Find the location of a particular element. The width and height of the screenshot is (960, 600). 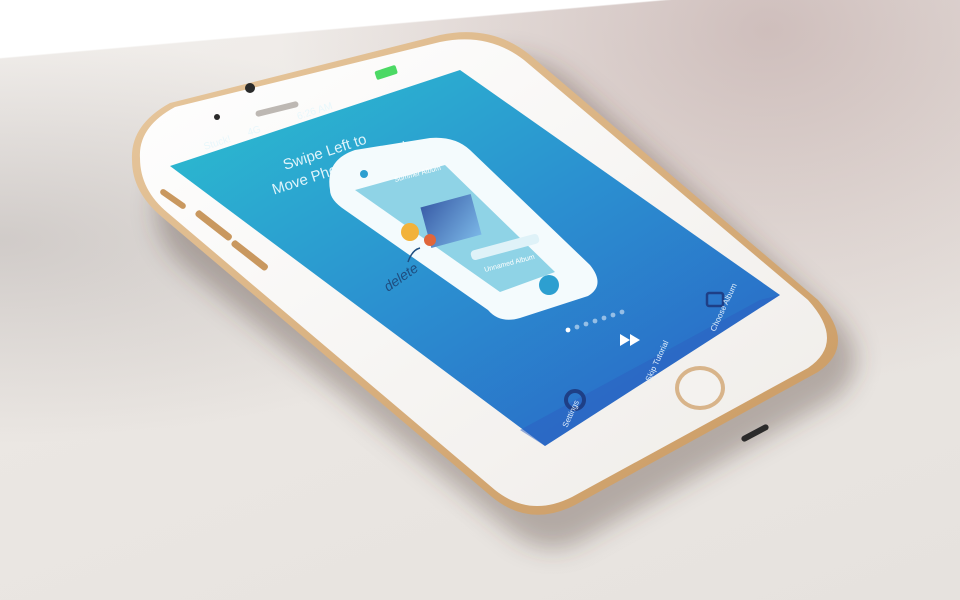

sunflower-photo is located at coordinates (410, 232).